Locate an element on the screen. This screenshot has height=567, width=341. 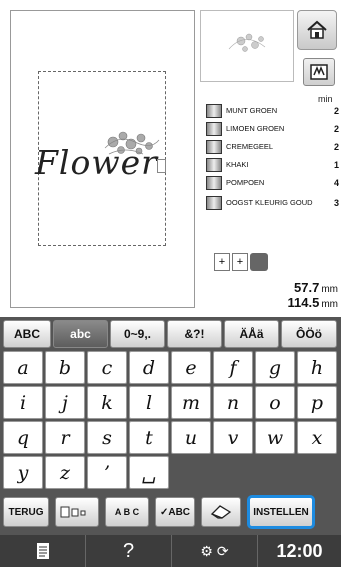
key-j: j is located at coordinates (65, 402).